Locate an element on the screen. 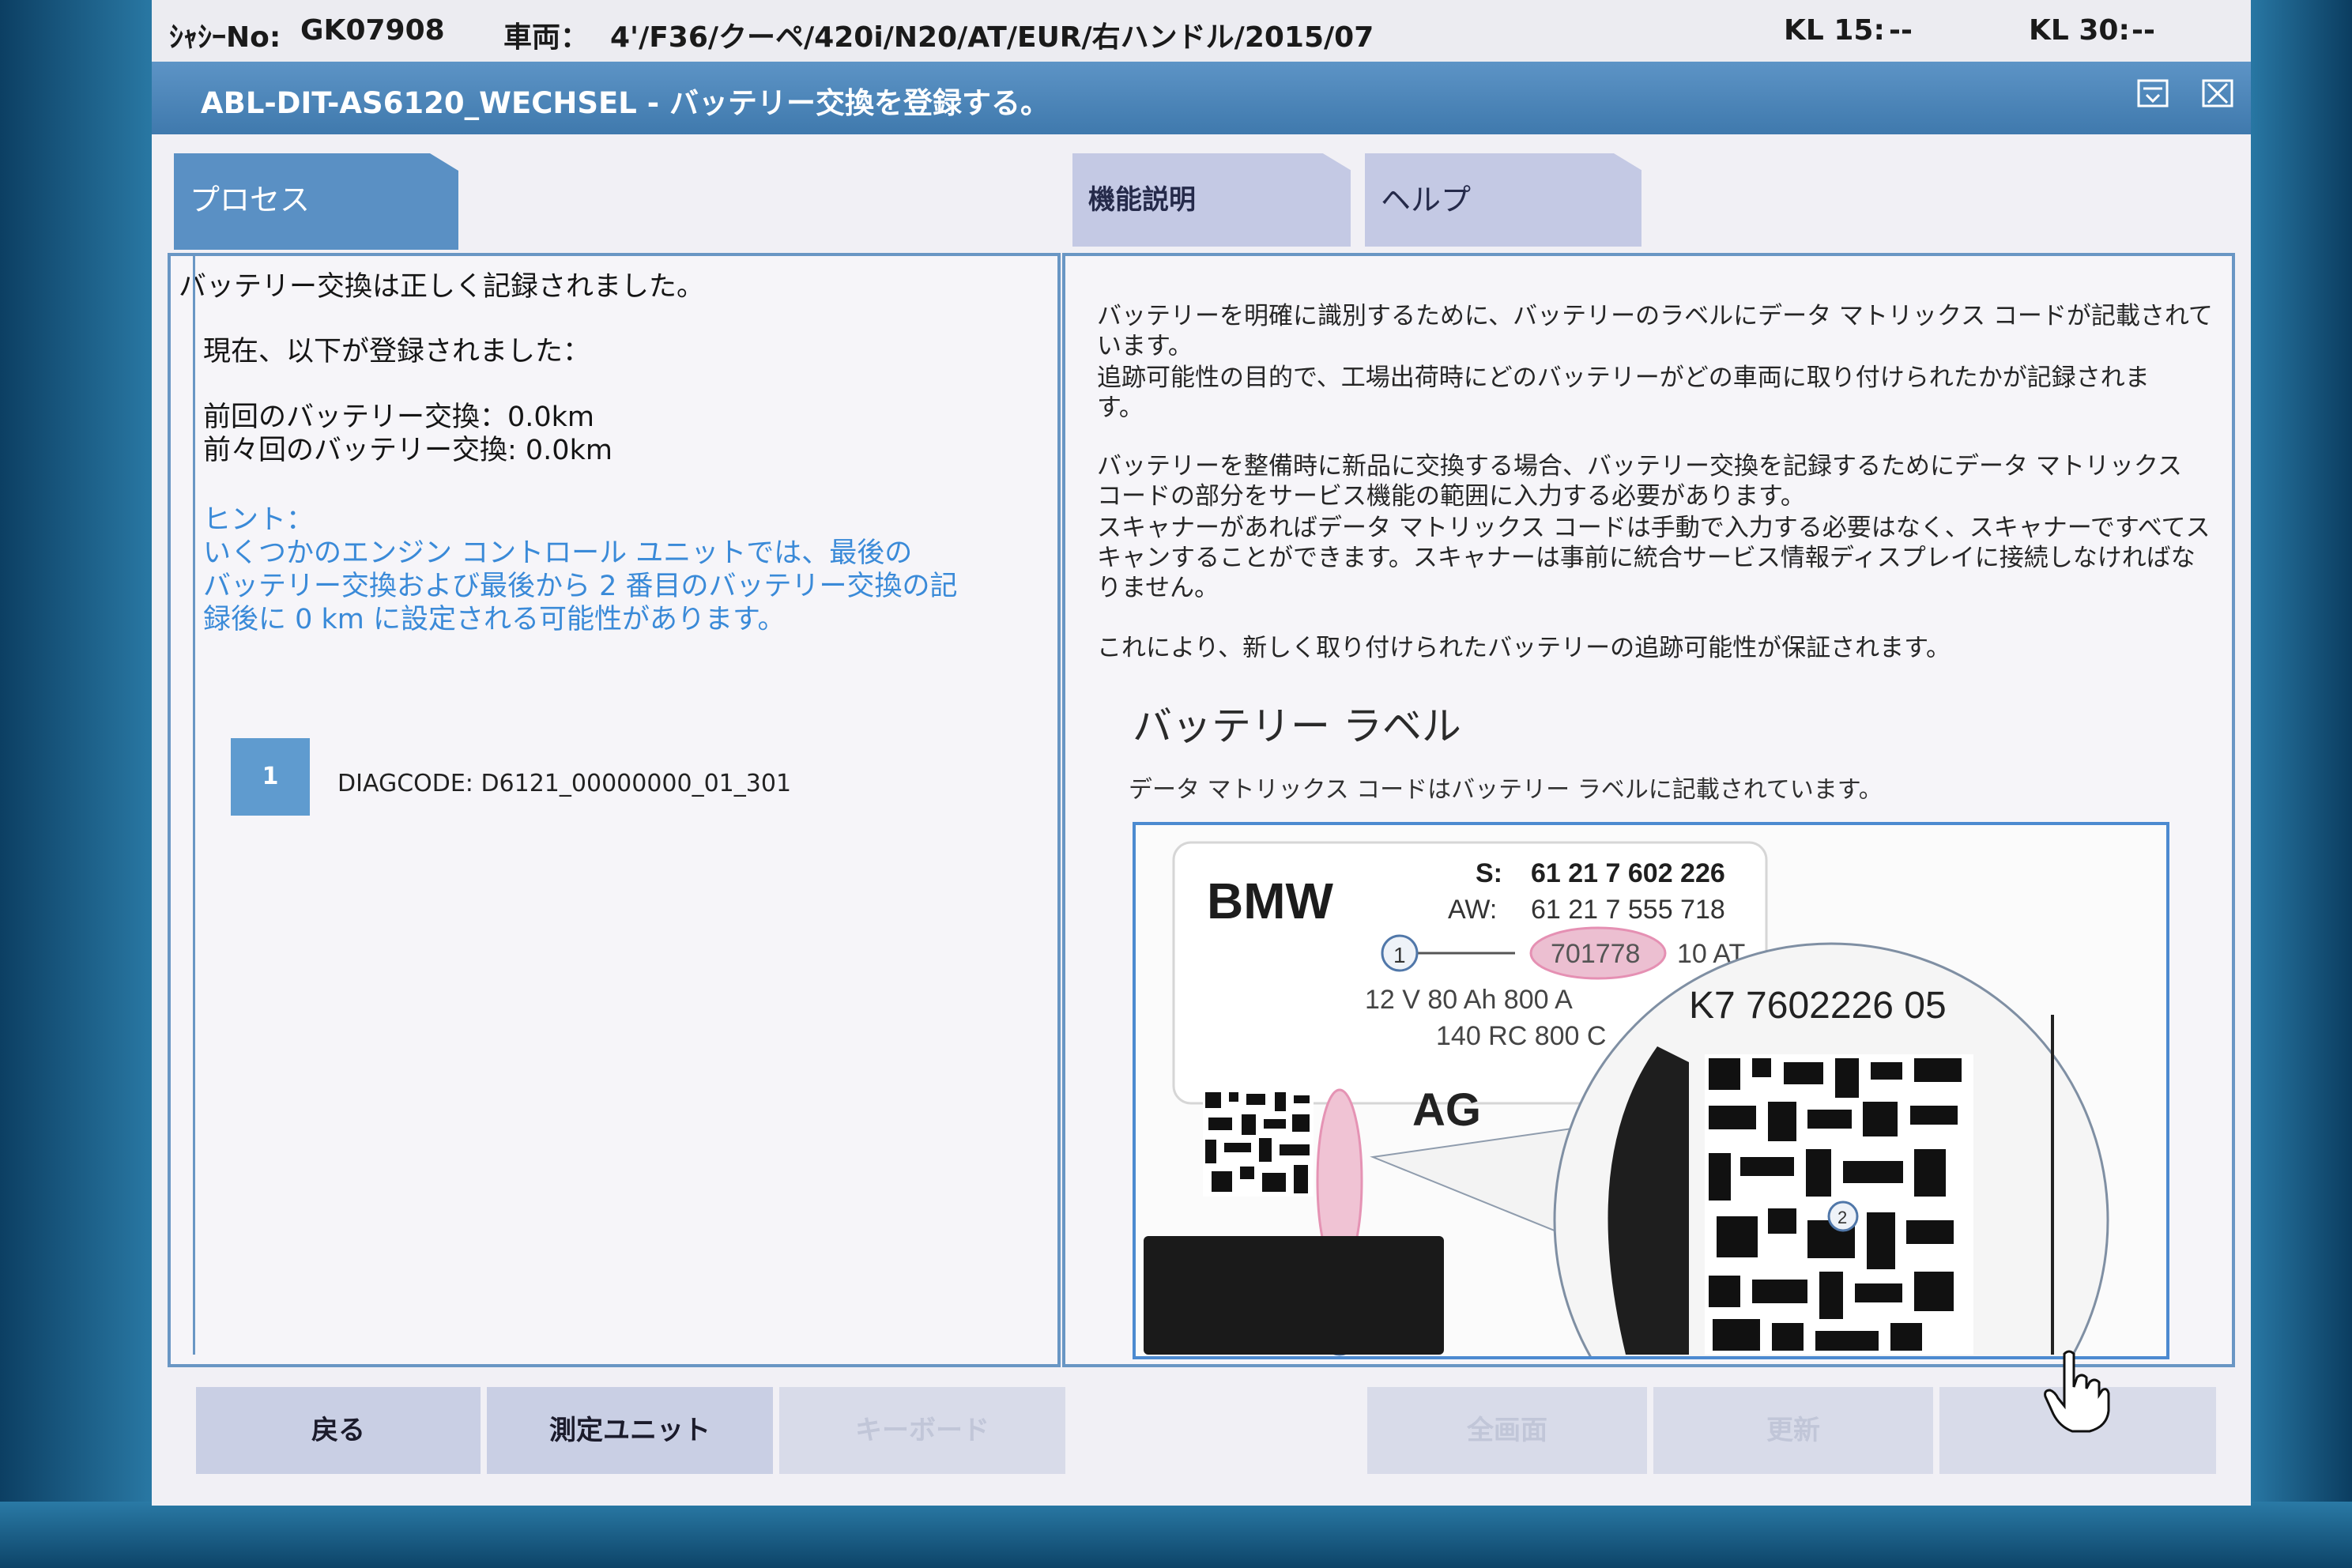  battery-label-subheading: データ マトリックス コードはバッテリー ラベルに記載されています。 is located at coordinates (1506, 790).